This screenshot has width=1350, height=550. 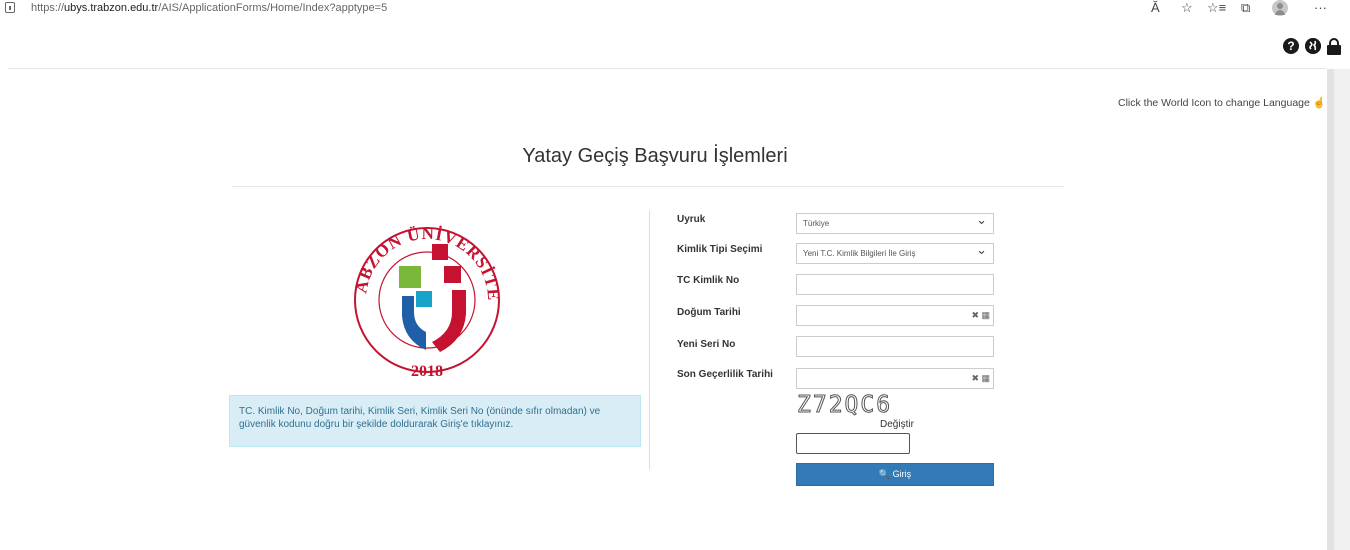 I want to click on serial-input, so click(x=895, y=346).